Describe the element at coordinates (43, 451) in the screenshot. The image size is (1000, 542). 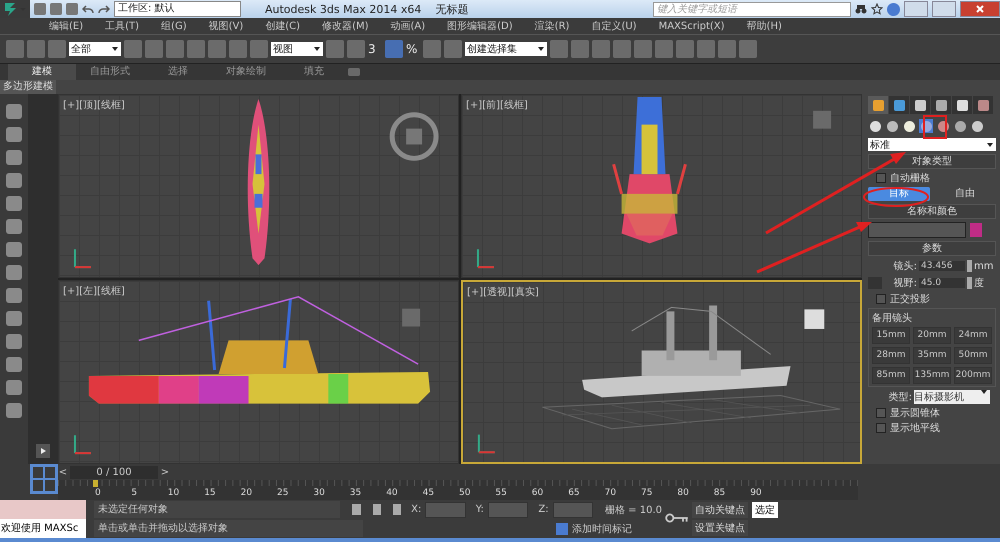
I see `play-icon` at that location.